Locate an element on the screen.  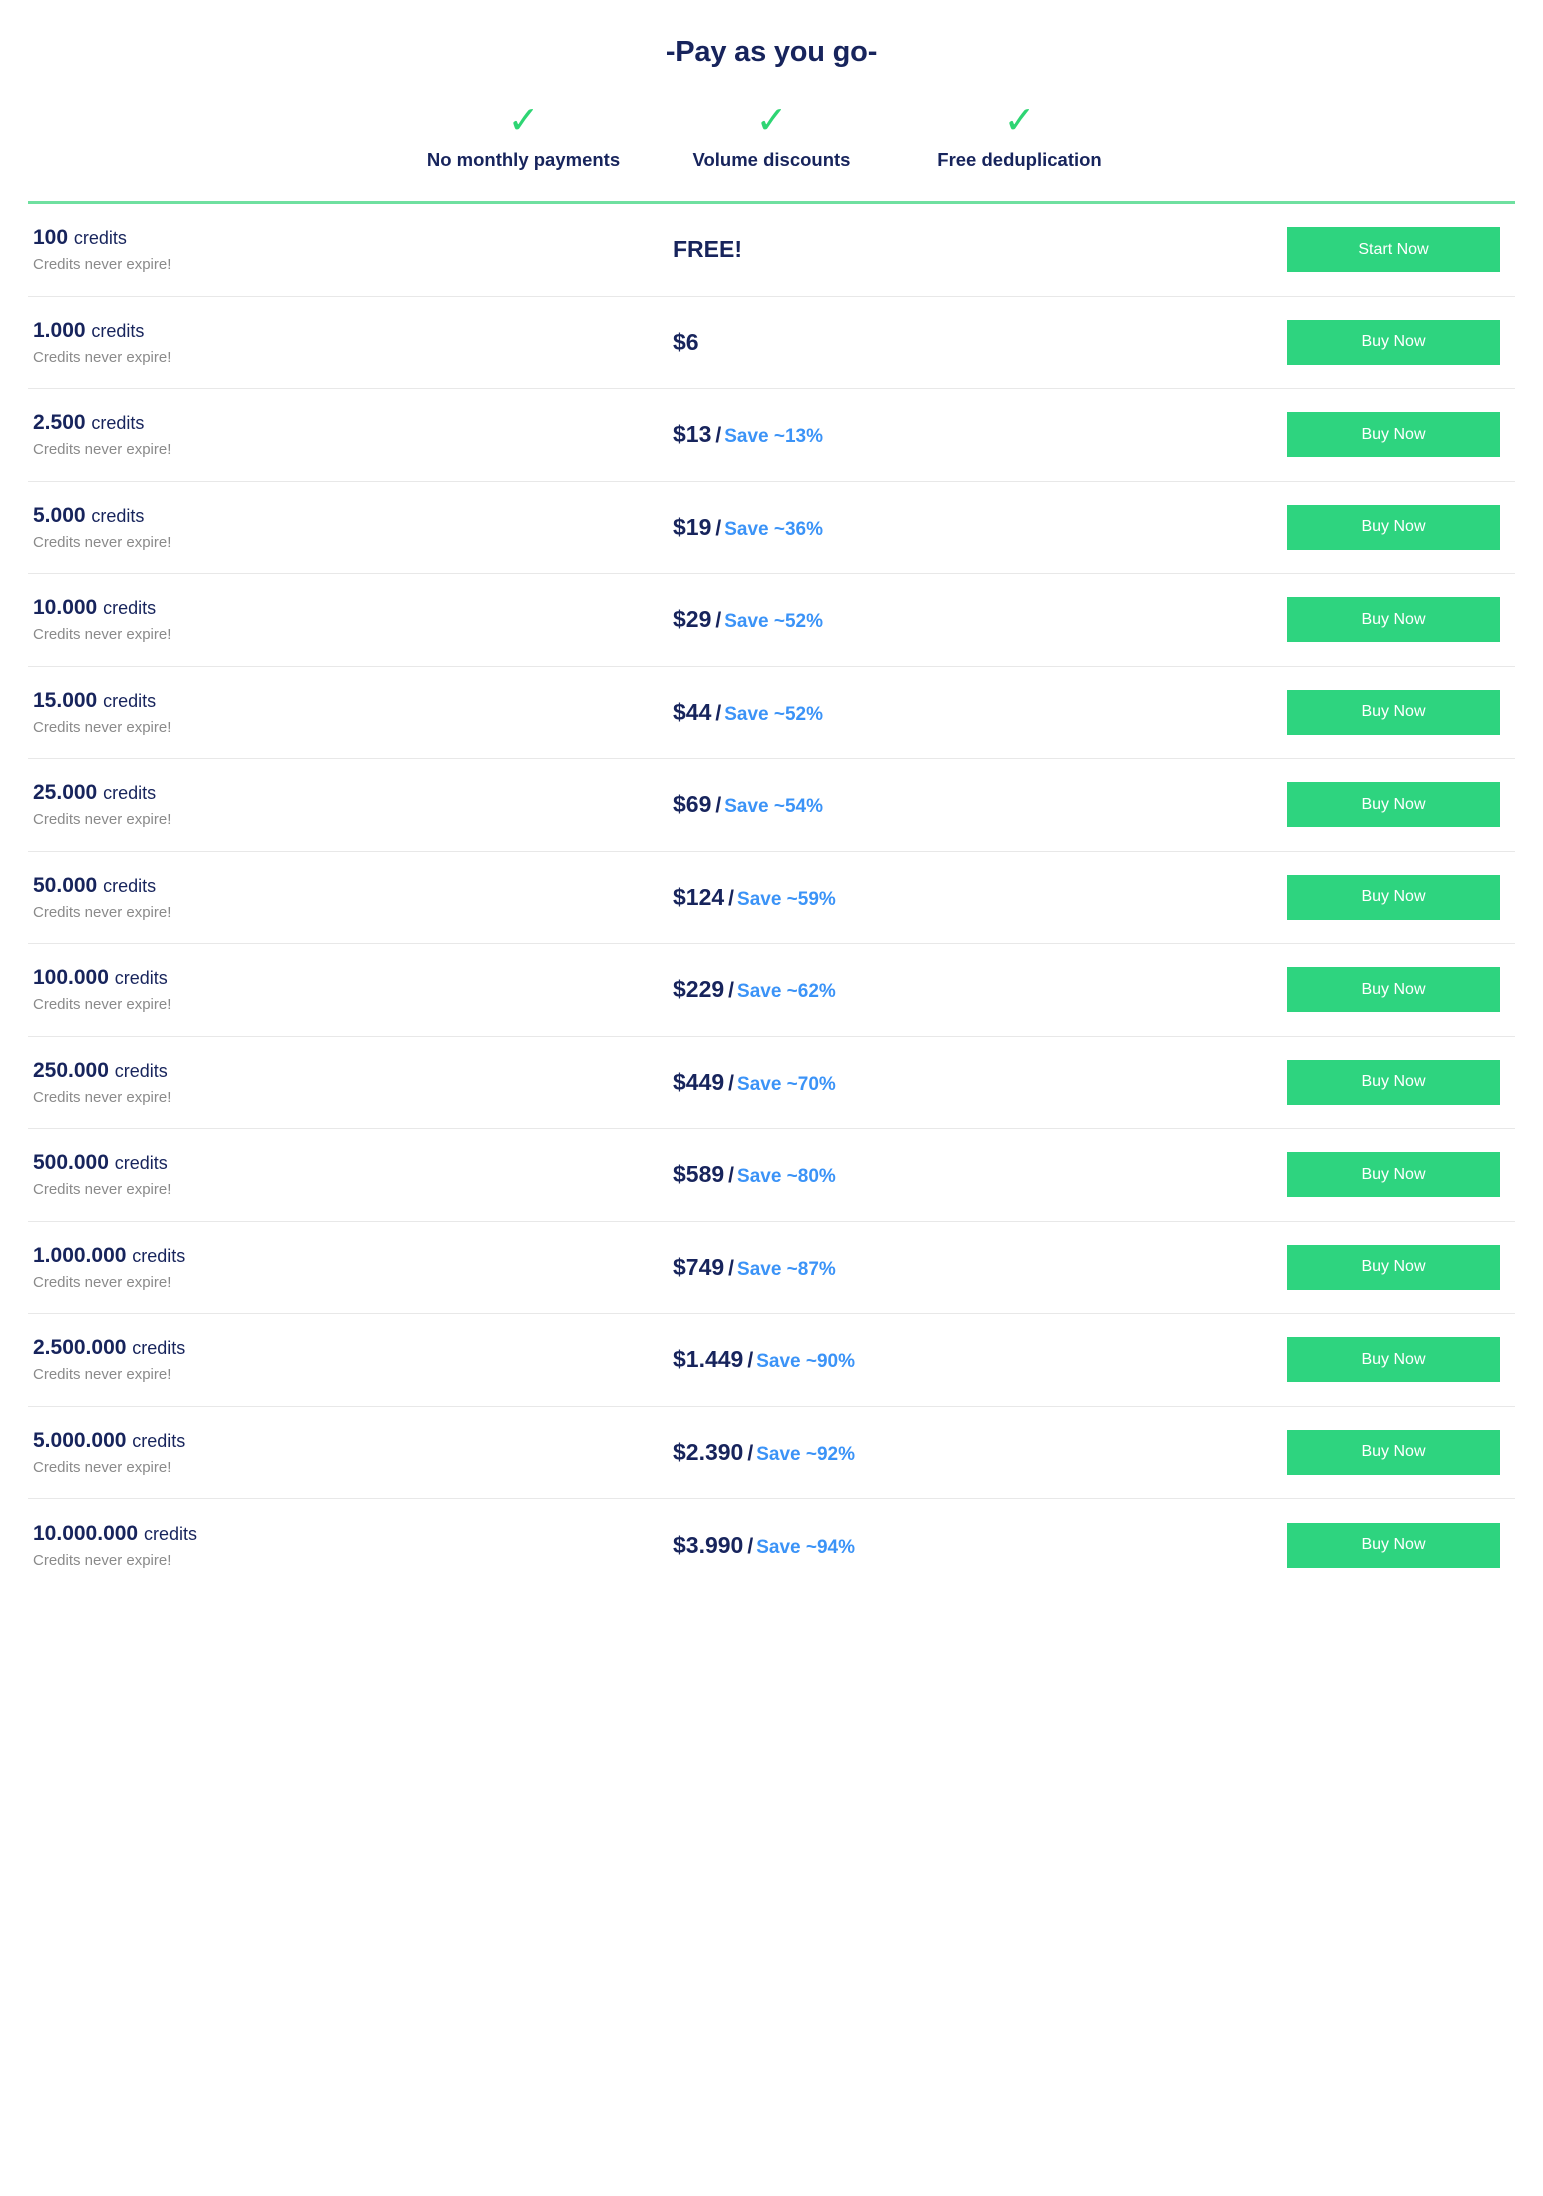
credits-heading: 1.000 credits is located at coordinates (353, 330).